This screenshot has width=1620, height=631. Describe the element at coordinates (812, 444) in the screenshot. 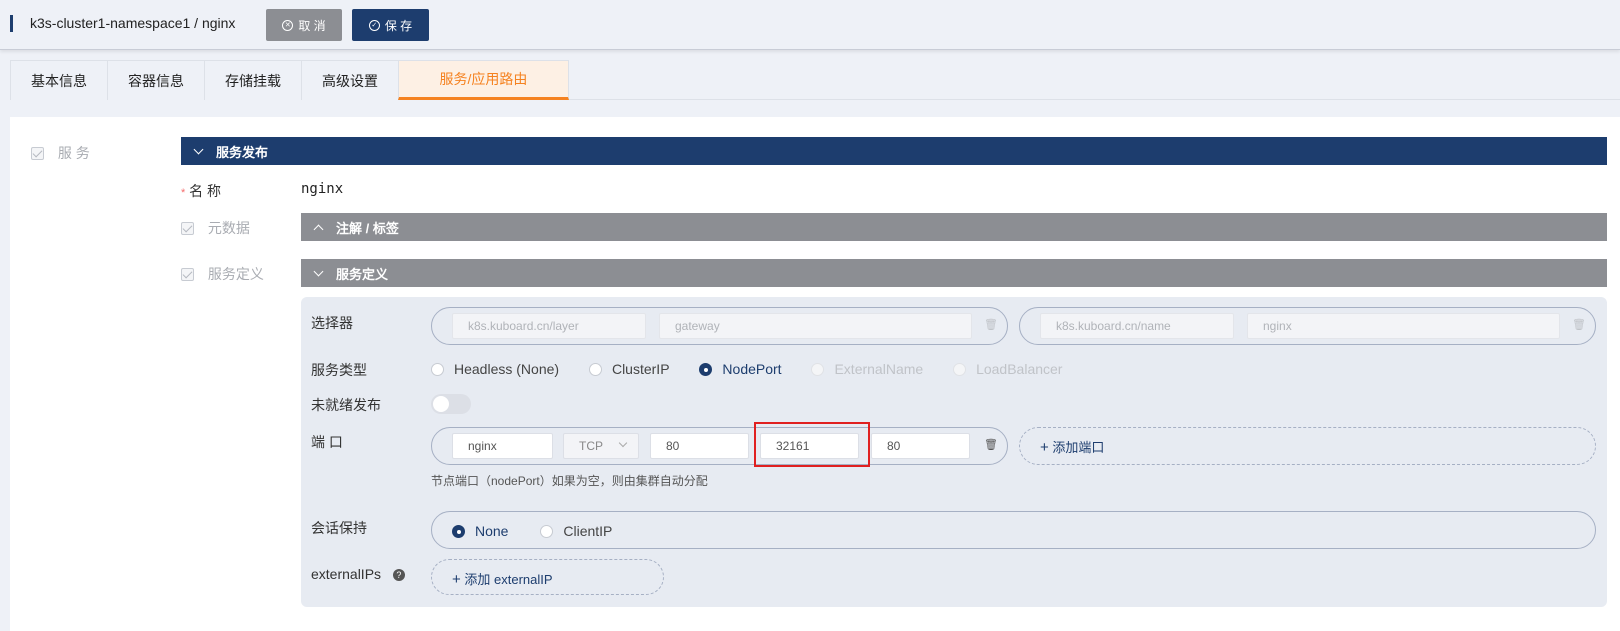

I see `nodeport-highlight-box` at that location.